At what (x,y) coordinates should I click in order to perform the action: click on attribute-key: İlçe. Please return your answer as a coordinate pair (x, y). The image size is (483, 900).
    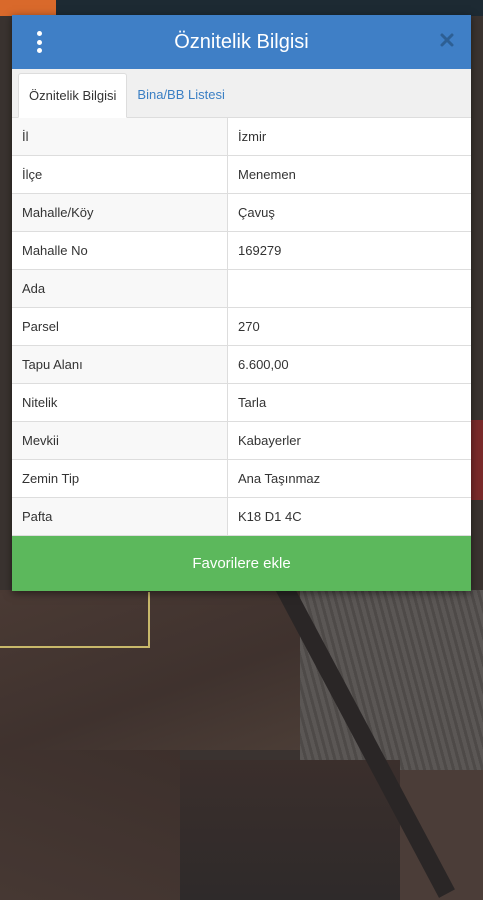
    Looking at the image, I should click on (120, 174).